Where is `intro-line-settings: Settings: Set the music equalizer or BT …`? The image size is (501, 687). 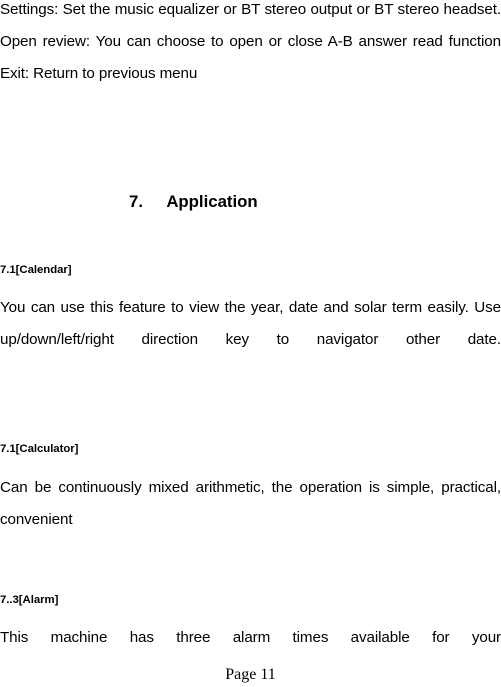
intro-line-settings: Settings: Set the music equalizer or BT … is located at coordinates (250, 9).